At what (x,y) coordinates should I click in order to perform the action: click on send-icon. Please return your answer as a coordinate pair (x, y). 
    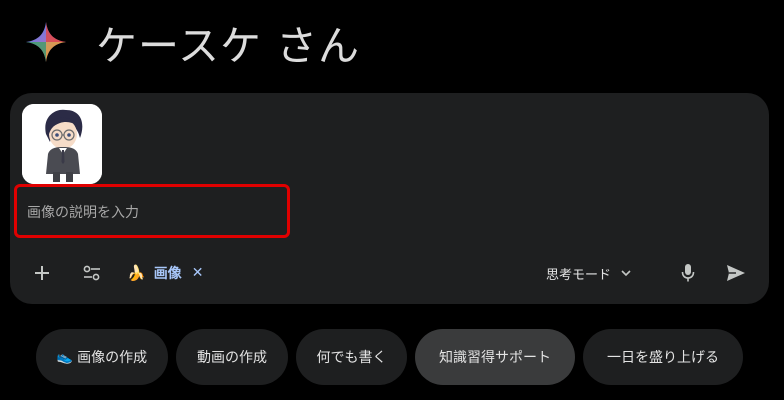
    Looking at the image, I should click on (736, 273).